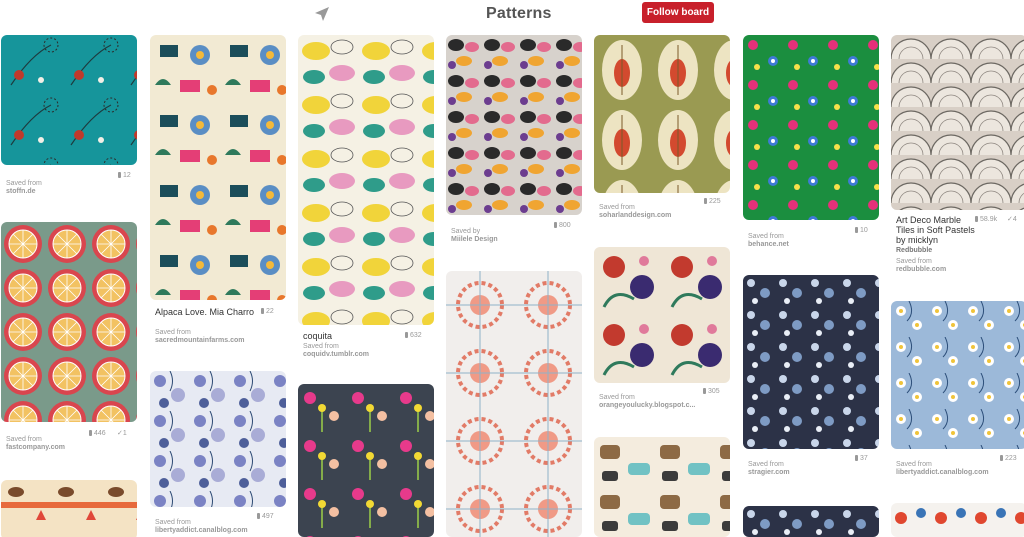  Describe the element at coordinates (635, 216) in the screenshot. I see `pin-source-link: soharlanddesign.com` at that location.